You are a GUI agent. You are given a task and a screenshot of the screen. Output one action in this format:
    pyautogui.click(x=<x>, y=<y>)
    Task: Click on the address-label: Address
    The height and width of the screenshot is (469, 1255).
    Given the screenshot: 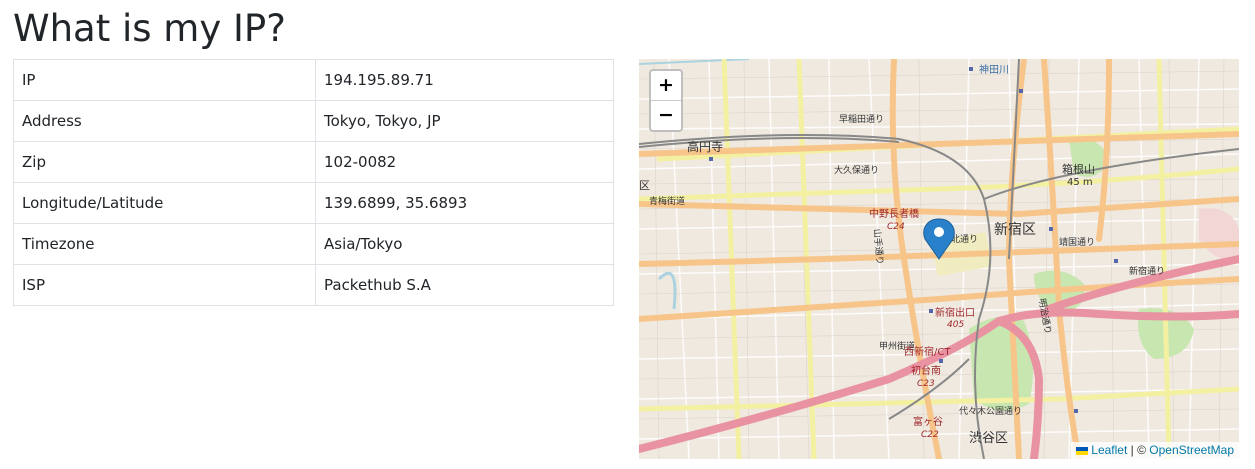 What is the action you would take?
    pyautogui.click(x=164, y=121)
    